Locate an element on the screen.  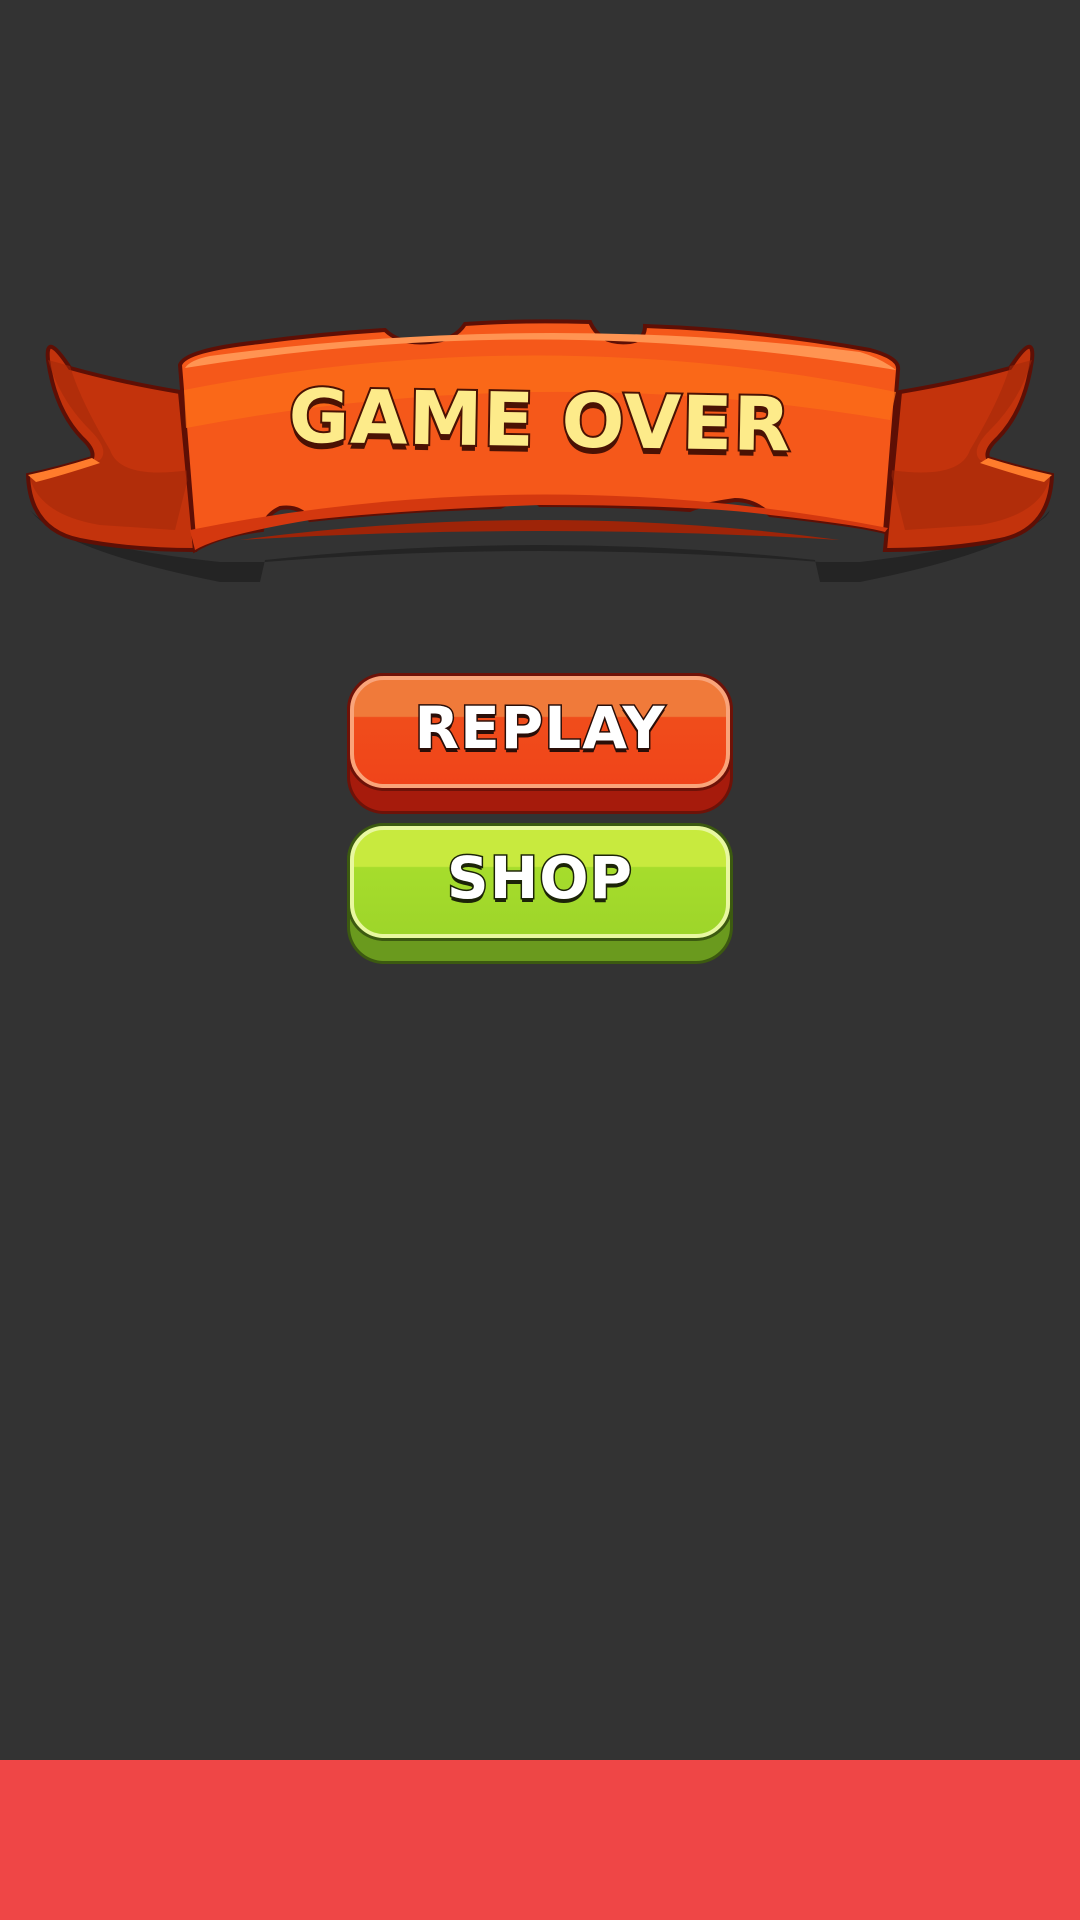
replay-button-label: REPLAY is located at coordinates (539, 728).